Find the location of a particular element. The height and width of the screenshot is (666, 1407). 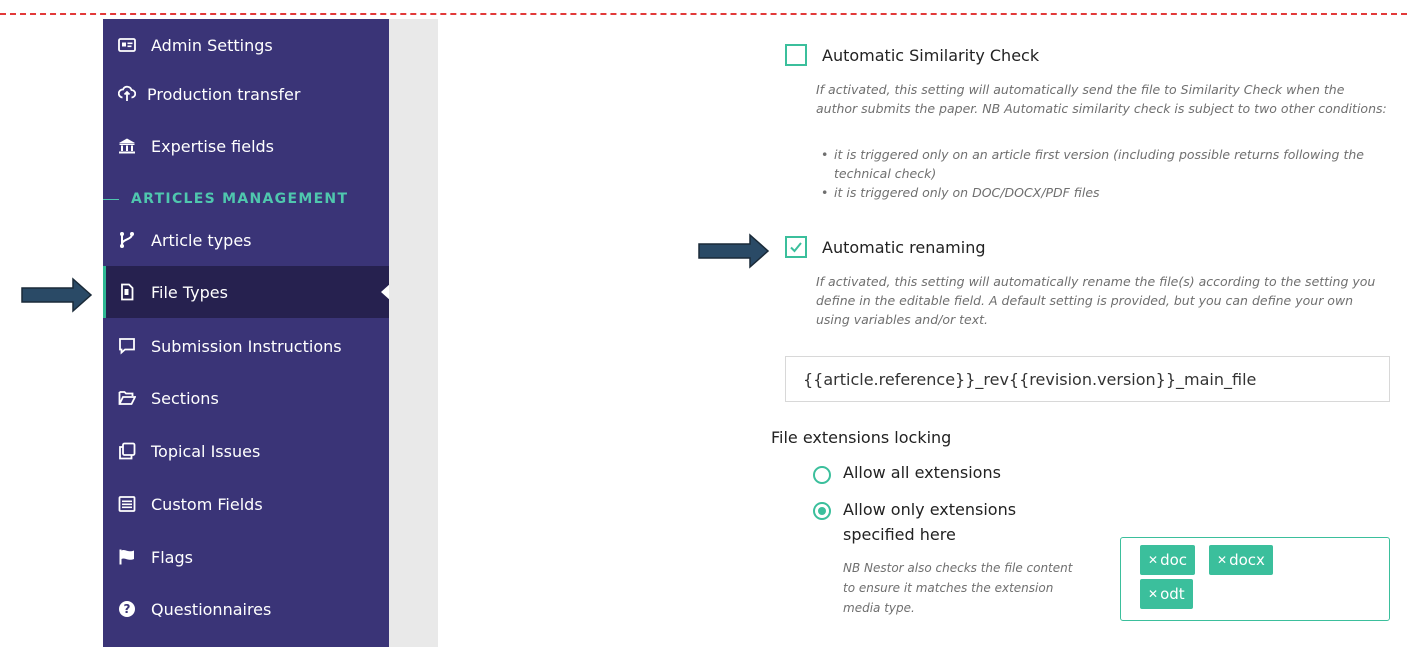

folder-open-icon is located at coordinates (127, 398).